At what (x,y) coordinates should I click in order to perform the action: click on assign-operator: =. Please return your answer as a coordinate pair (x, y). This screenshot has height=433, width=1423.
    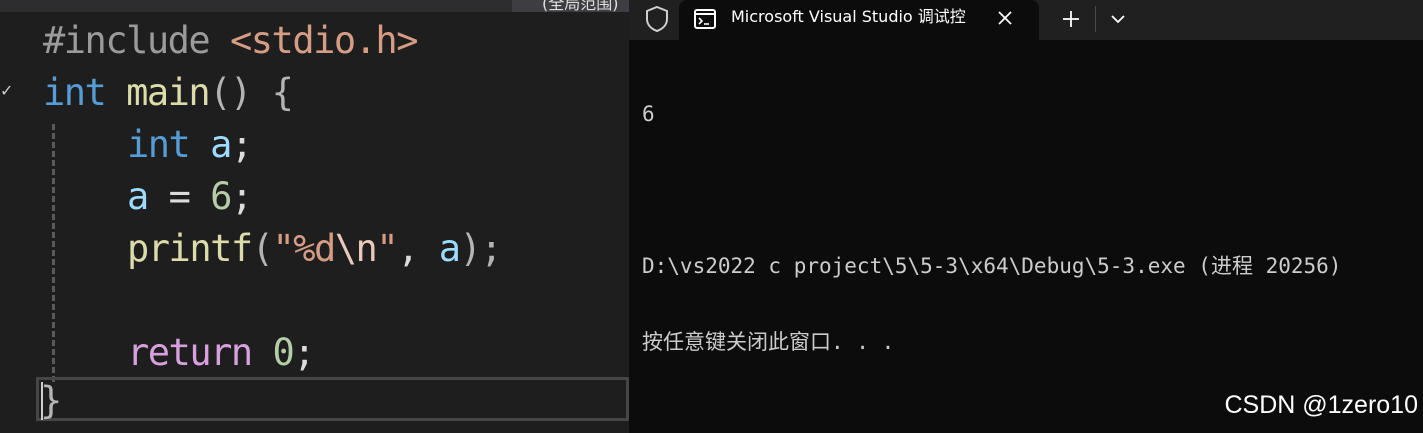
    Looking at the image, I should click on (179, 196).